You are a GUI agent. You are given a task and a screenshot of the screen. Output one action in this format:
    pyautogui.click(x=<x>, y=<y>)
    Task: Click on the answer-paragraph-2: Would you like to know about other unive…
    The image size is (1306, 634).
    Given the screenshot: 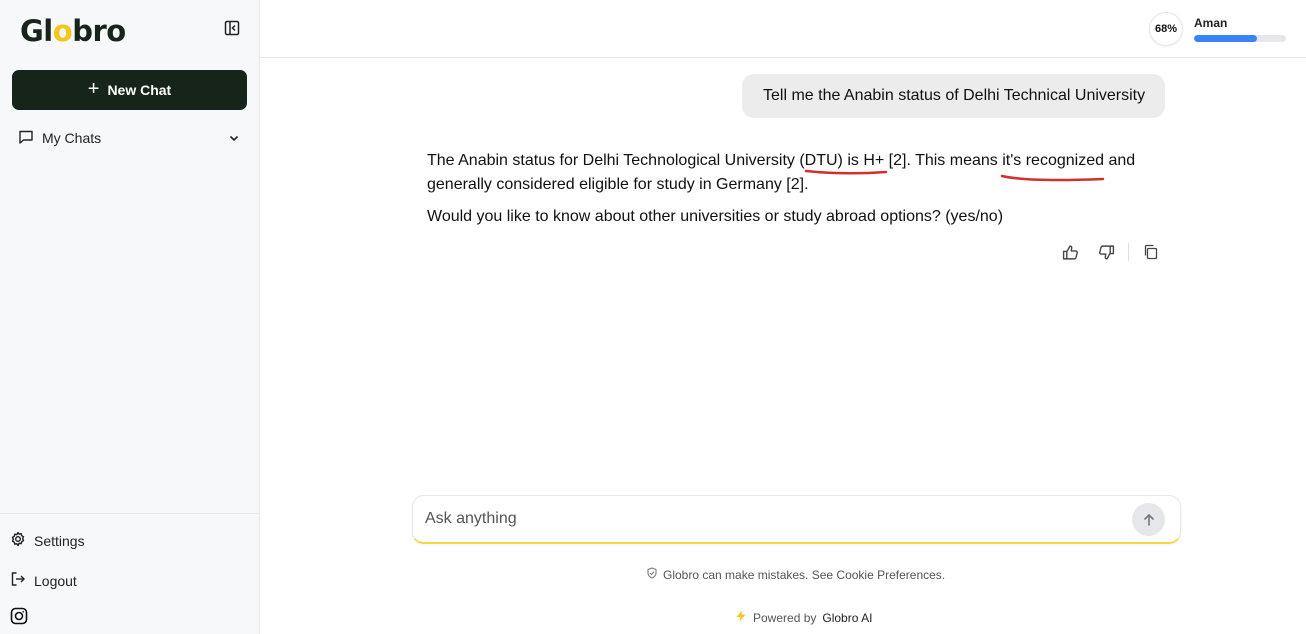 What is the action you would take?
    pyautogui.click(x=715, y=216)
    